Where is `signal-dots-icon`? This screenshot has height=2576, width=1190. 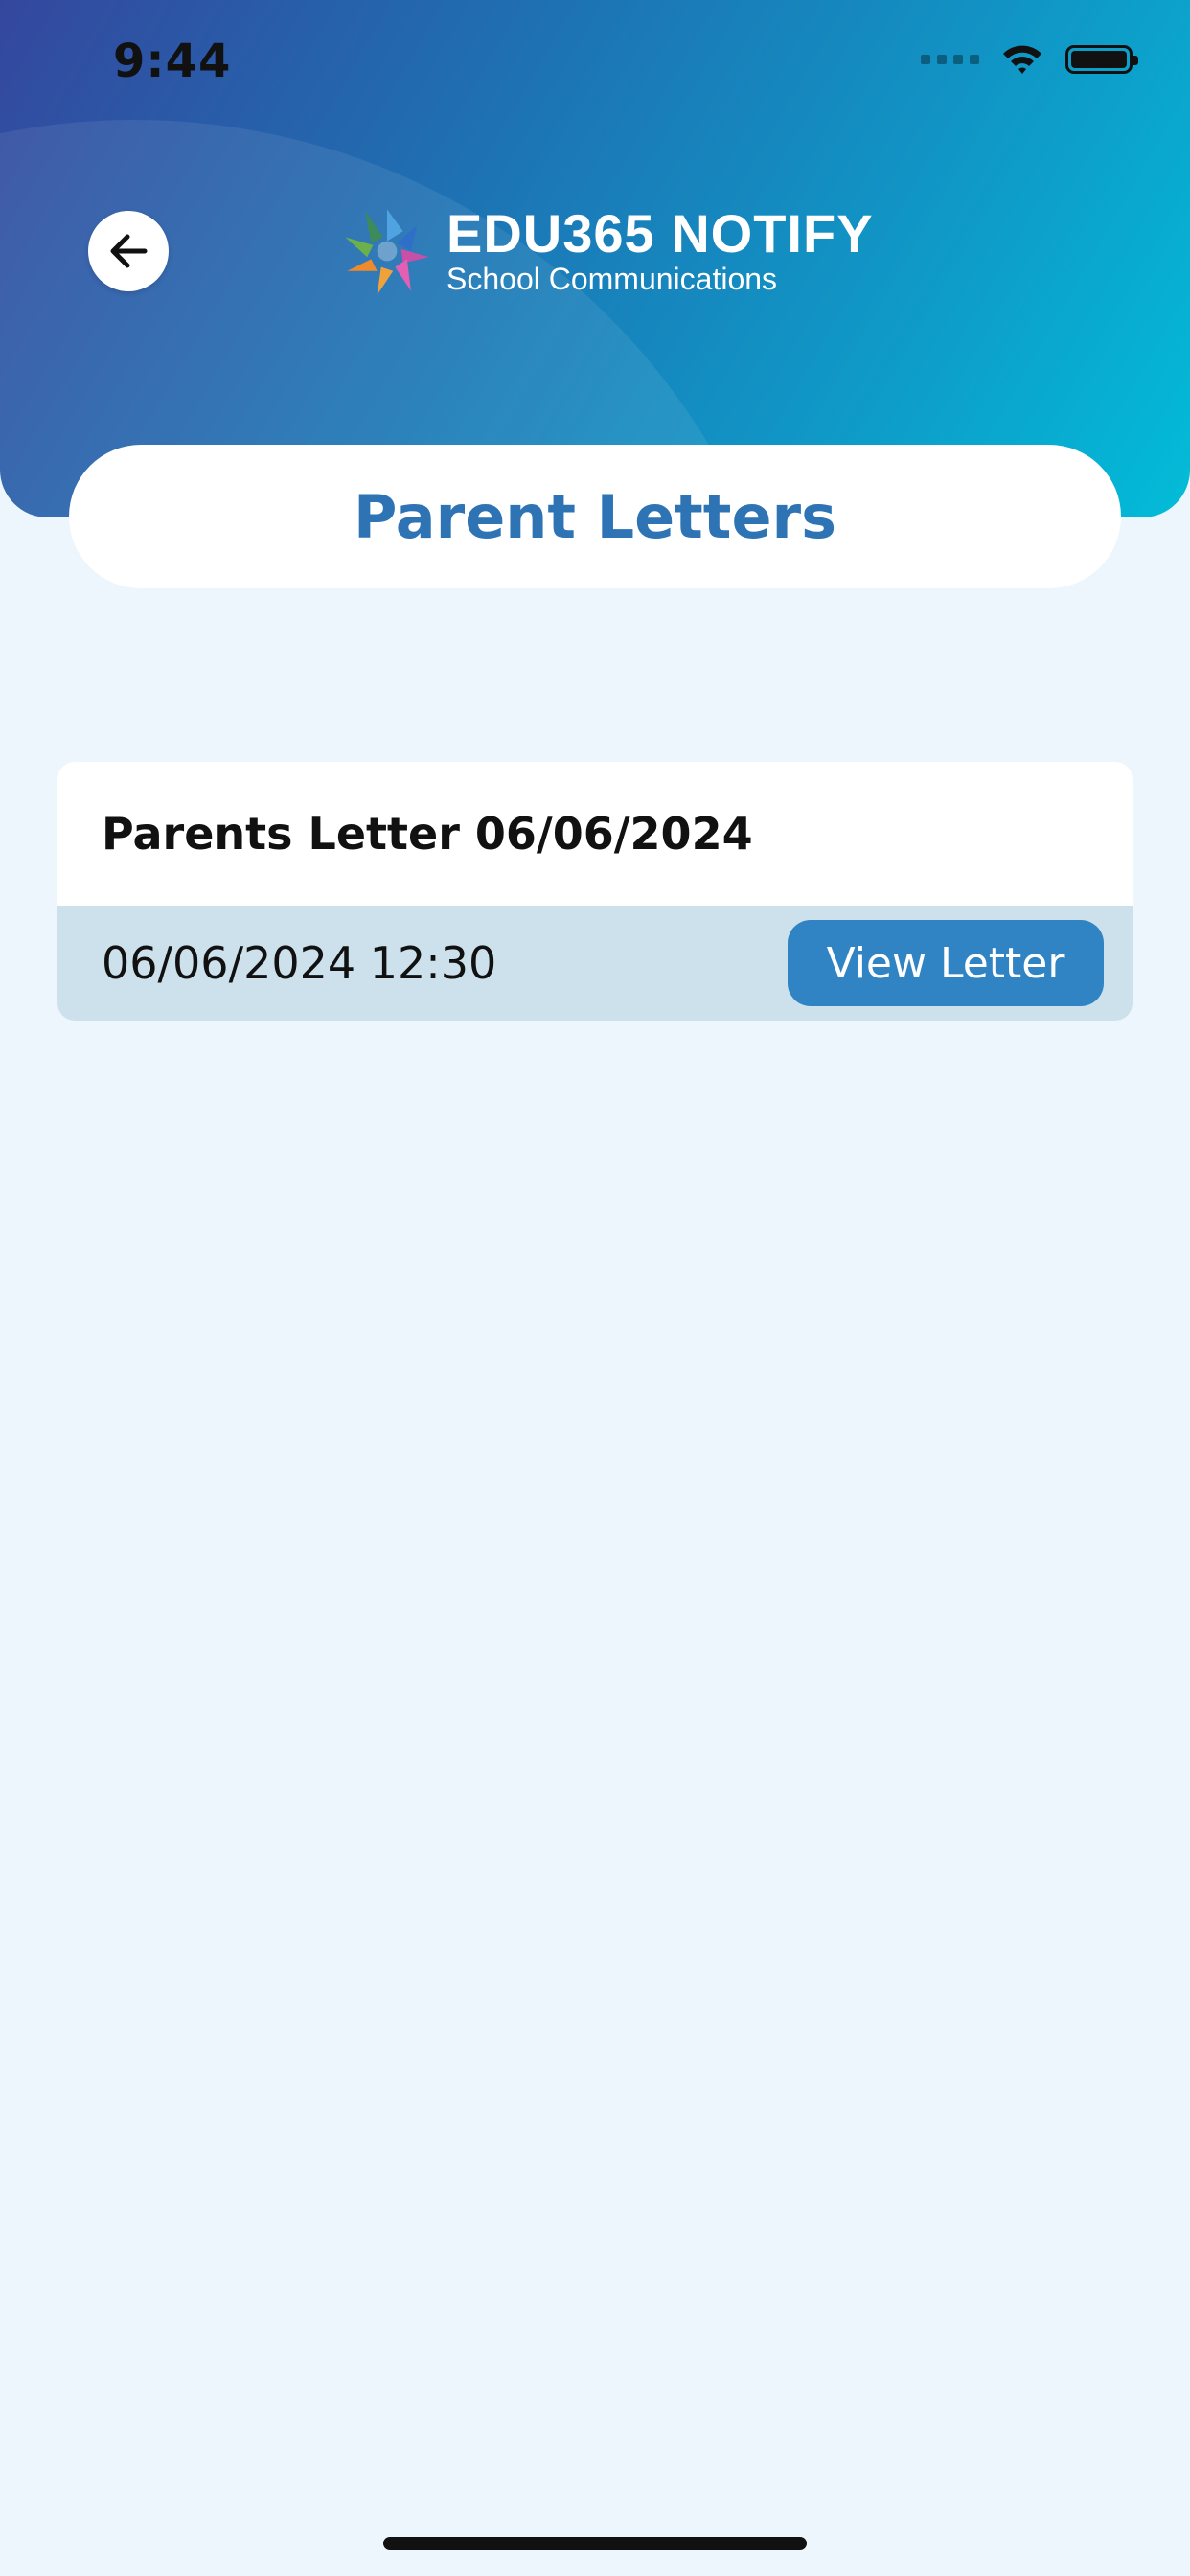 signal-dots-icon is located at coordinates (950, 59).